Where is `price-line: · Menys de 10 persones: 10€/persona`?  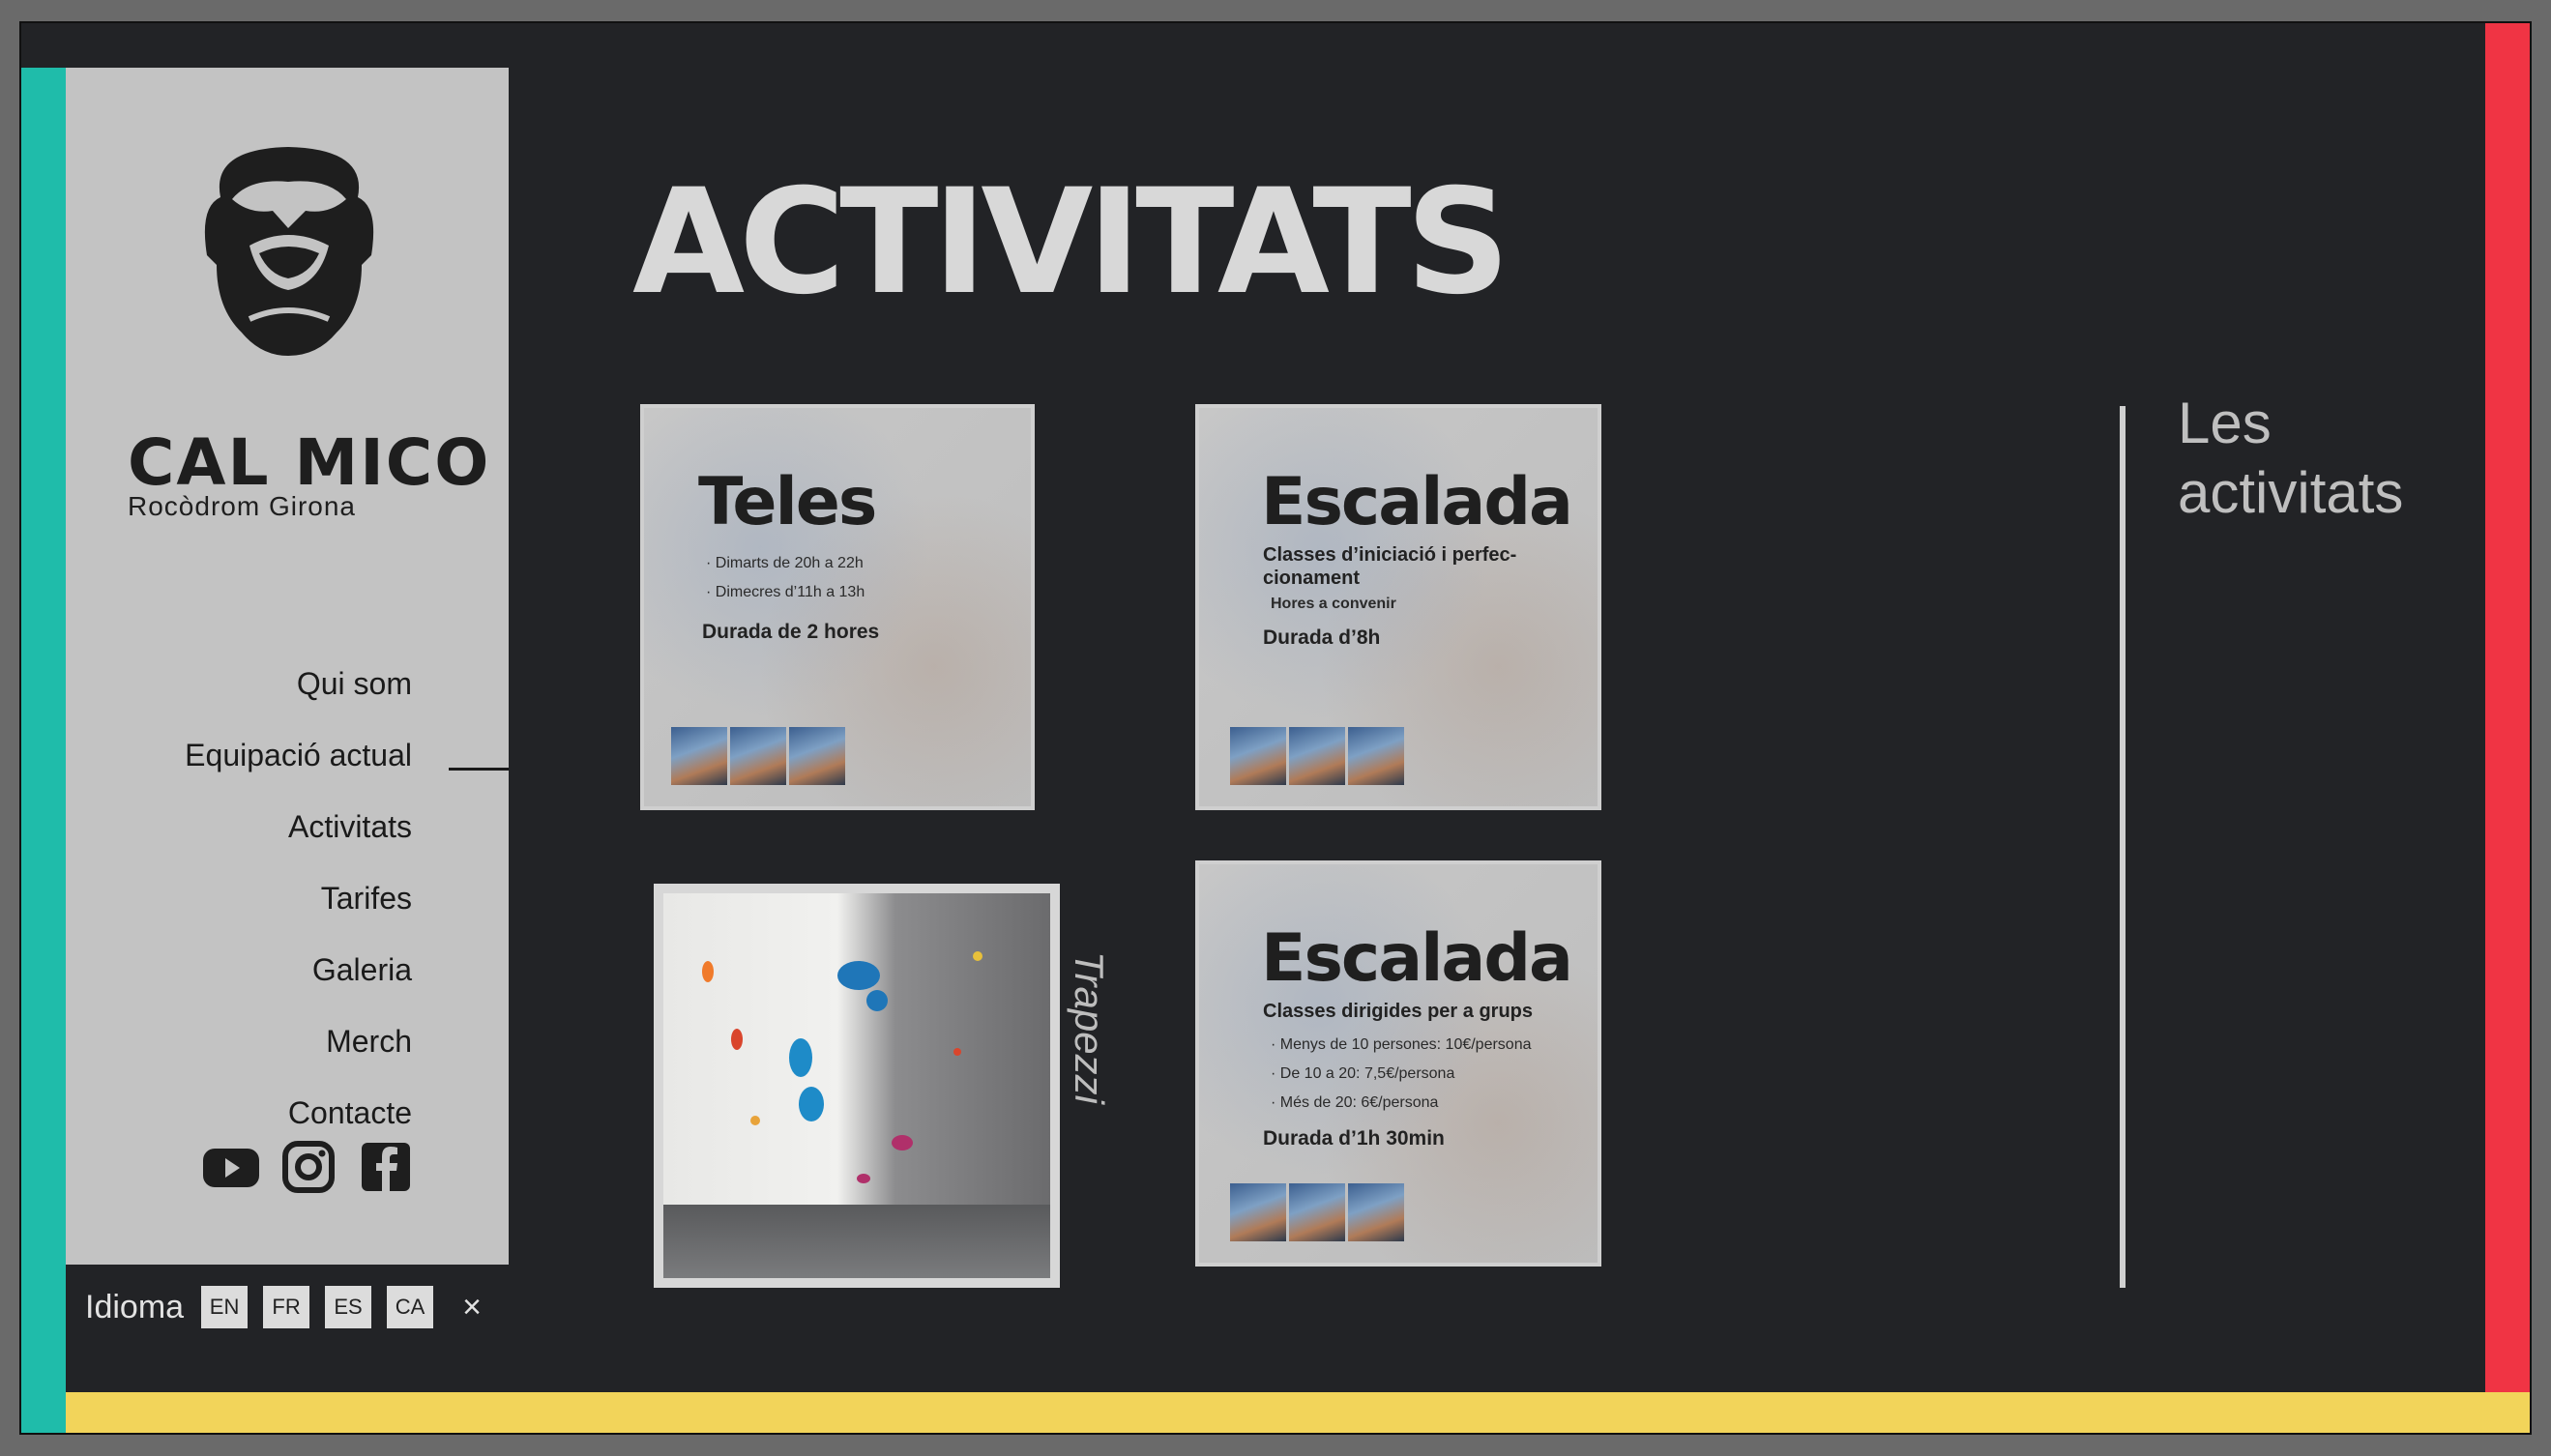 price-line: · Menys de 10 persones: 10€/persona is located at coordinates (1401, 1045).